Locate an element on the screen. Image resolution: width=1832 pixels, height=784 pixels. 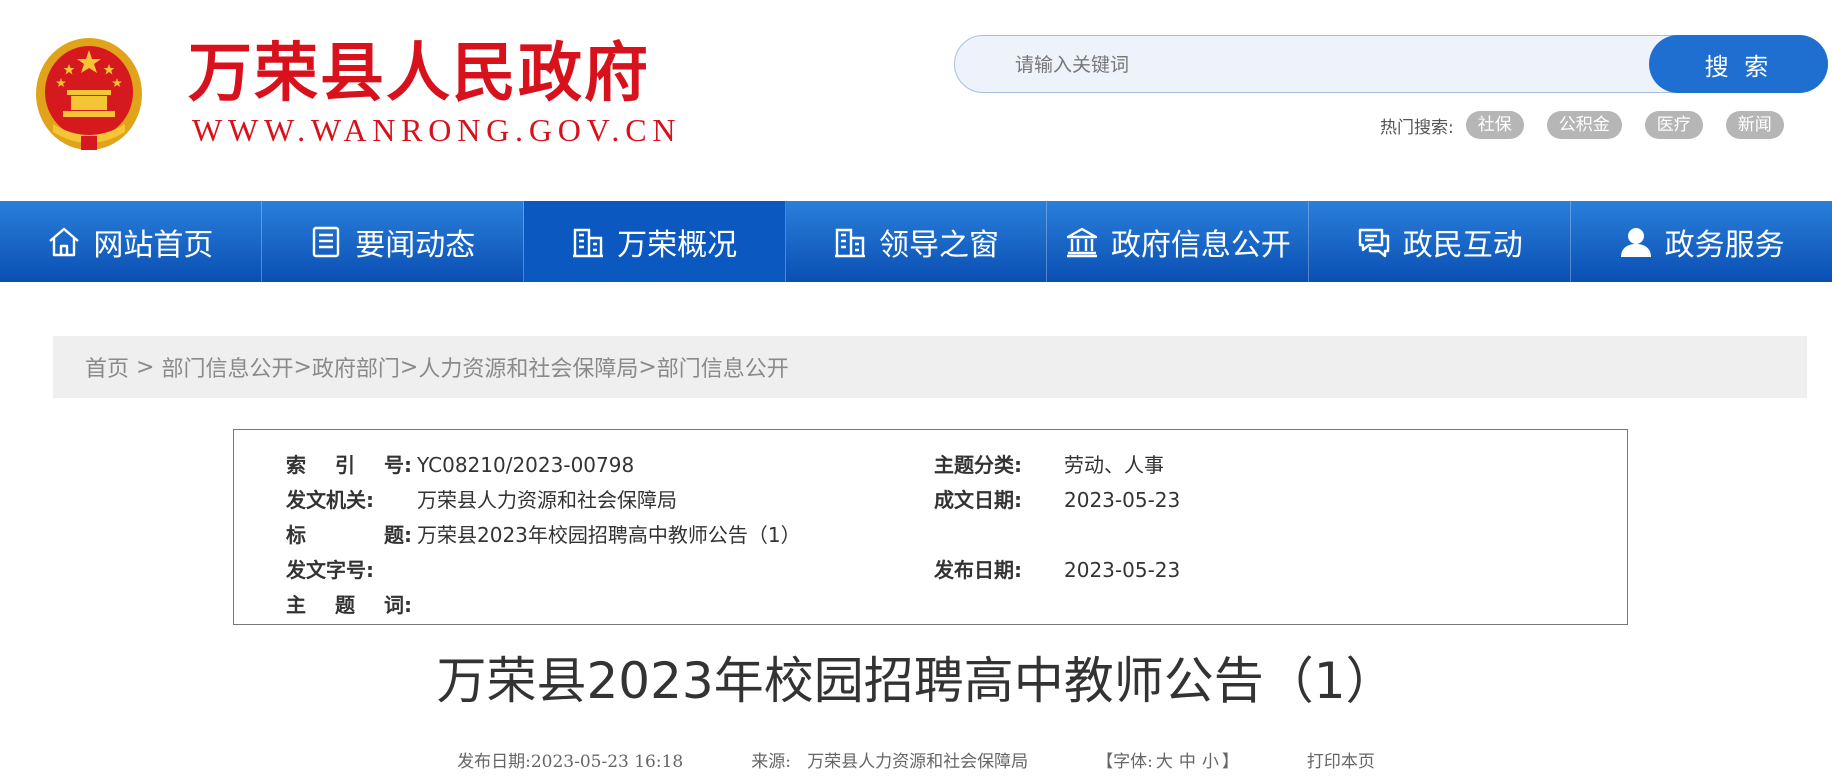
meta-label-keywords: 主 题 词: is located at coordinates (349, 605).